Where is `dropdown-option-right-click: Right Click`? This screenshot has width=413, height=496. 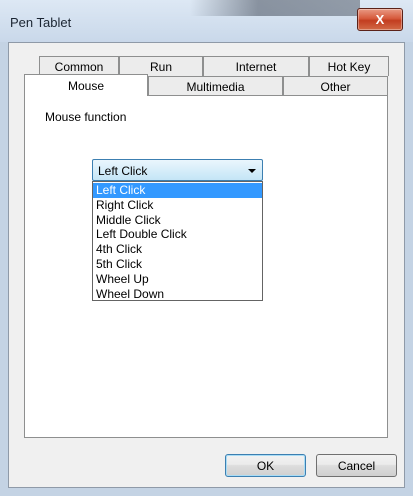 dropdown-option-right-click: Right Click is located at coordinates (177, 205).